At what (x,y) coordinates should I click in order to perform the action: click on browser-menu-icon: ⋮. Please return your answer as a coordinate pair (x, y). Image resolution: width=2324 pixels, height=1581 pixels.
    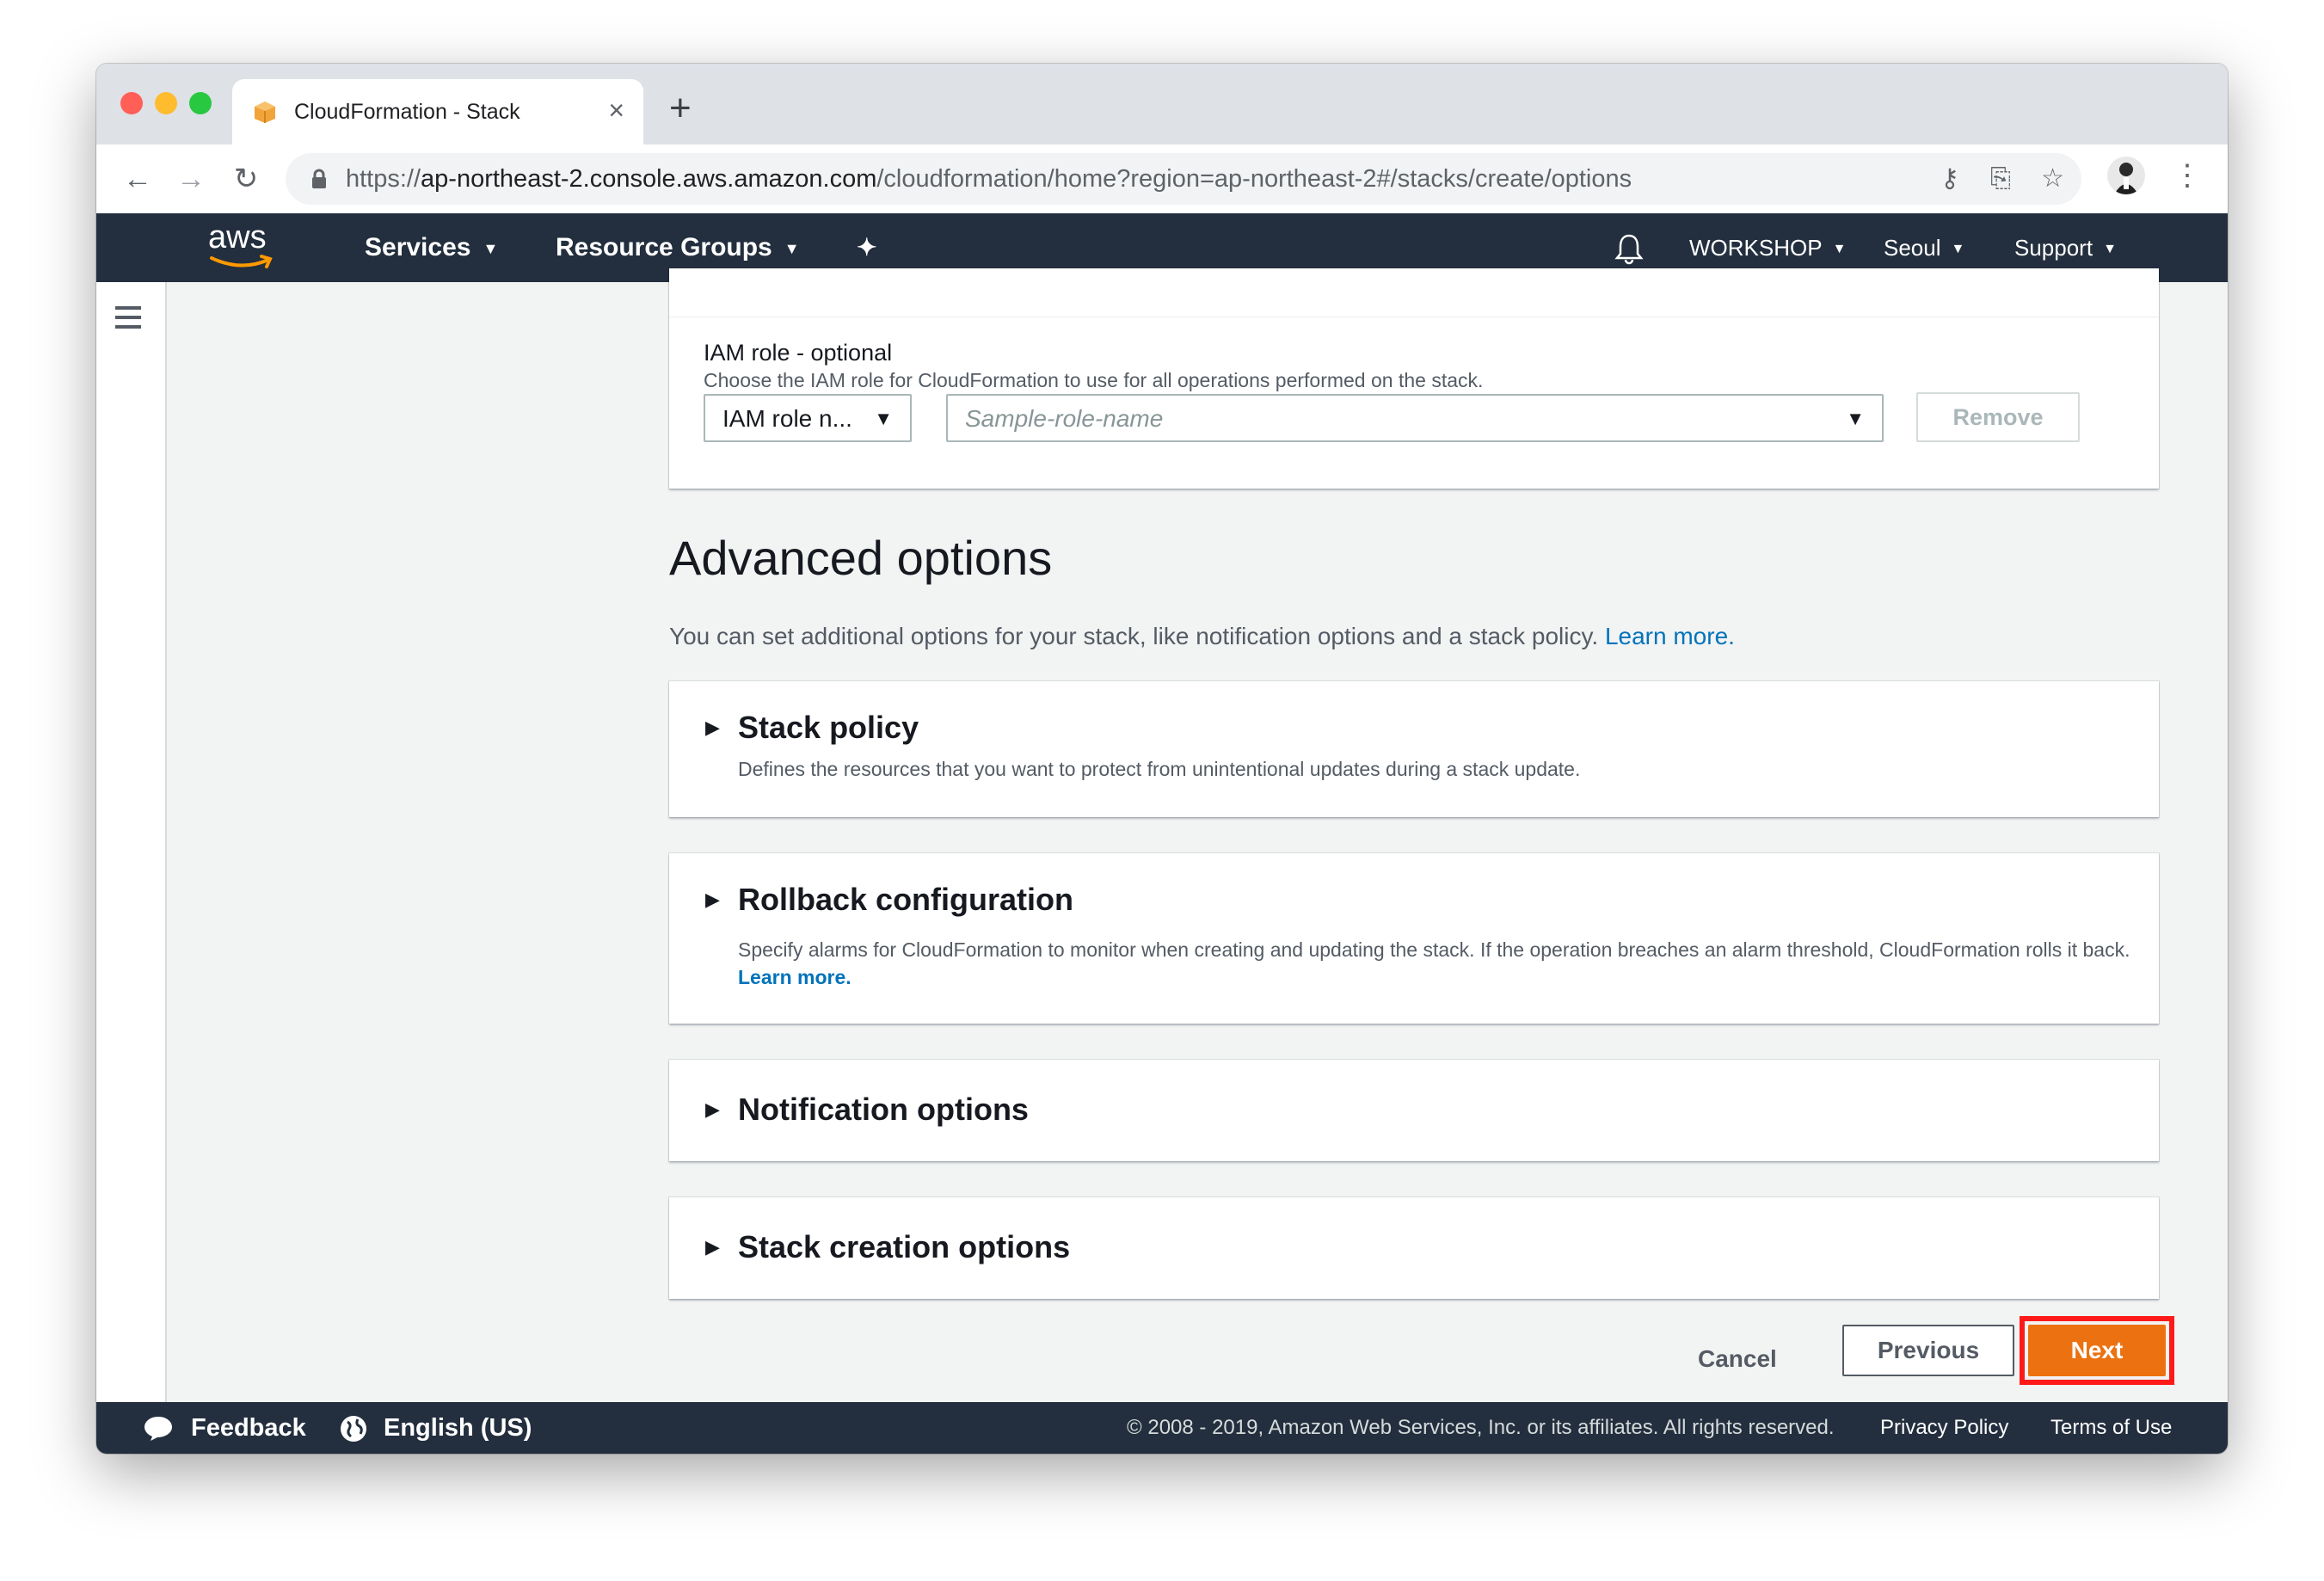
    Looking at the image, I should click on (2187, 175).